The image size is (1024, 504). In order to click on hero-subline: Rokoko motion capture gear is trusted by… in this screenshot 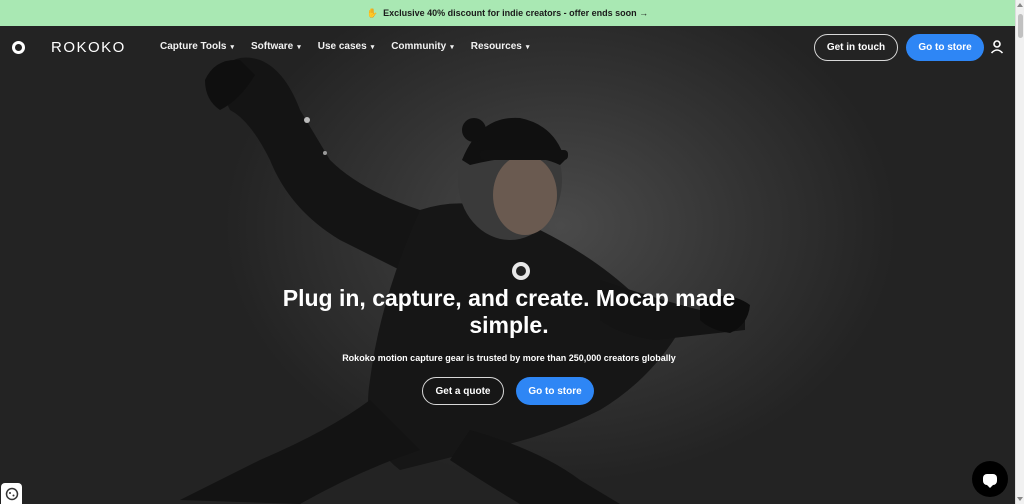, I will do `click(509, 358)`.